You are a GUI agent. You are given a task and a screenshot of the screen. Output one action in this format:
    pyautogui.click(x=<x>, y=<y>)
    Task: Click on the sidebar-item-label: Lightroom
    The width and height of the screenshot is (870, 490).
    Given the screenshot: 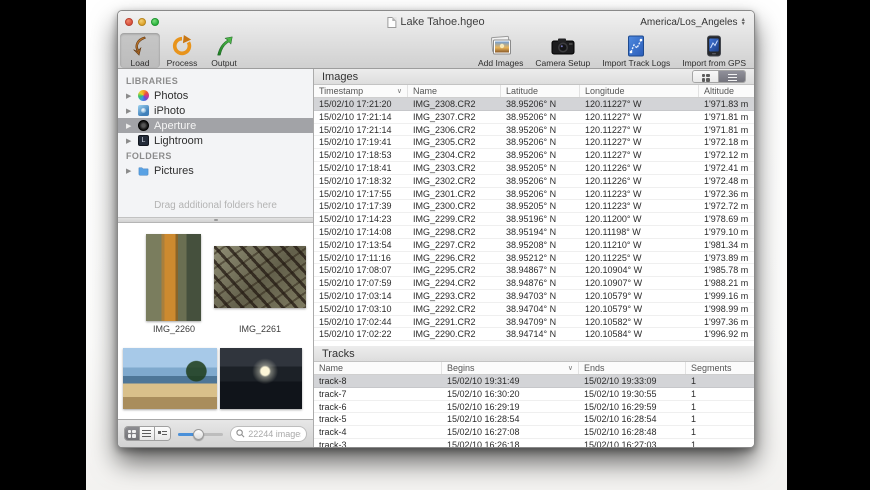 What is the action you would take?
    pyautogui.click(x=178, y=140)
    